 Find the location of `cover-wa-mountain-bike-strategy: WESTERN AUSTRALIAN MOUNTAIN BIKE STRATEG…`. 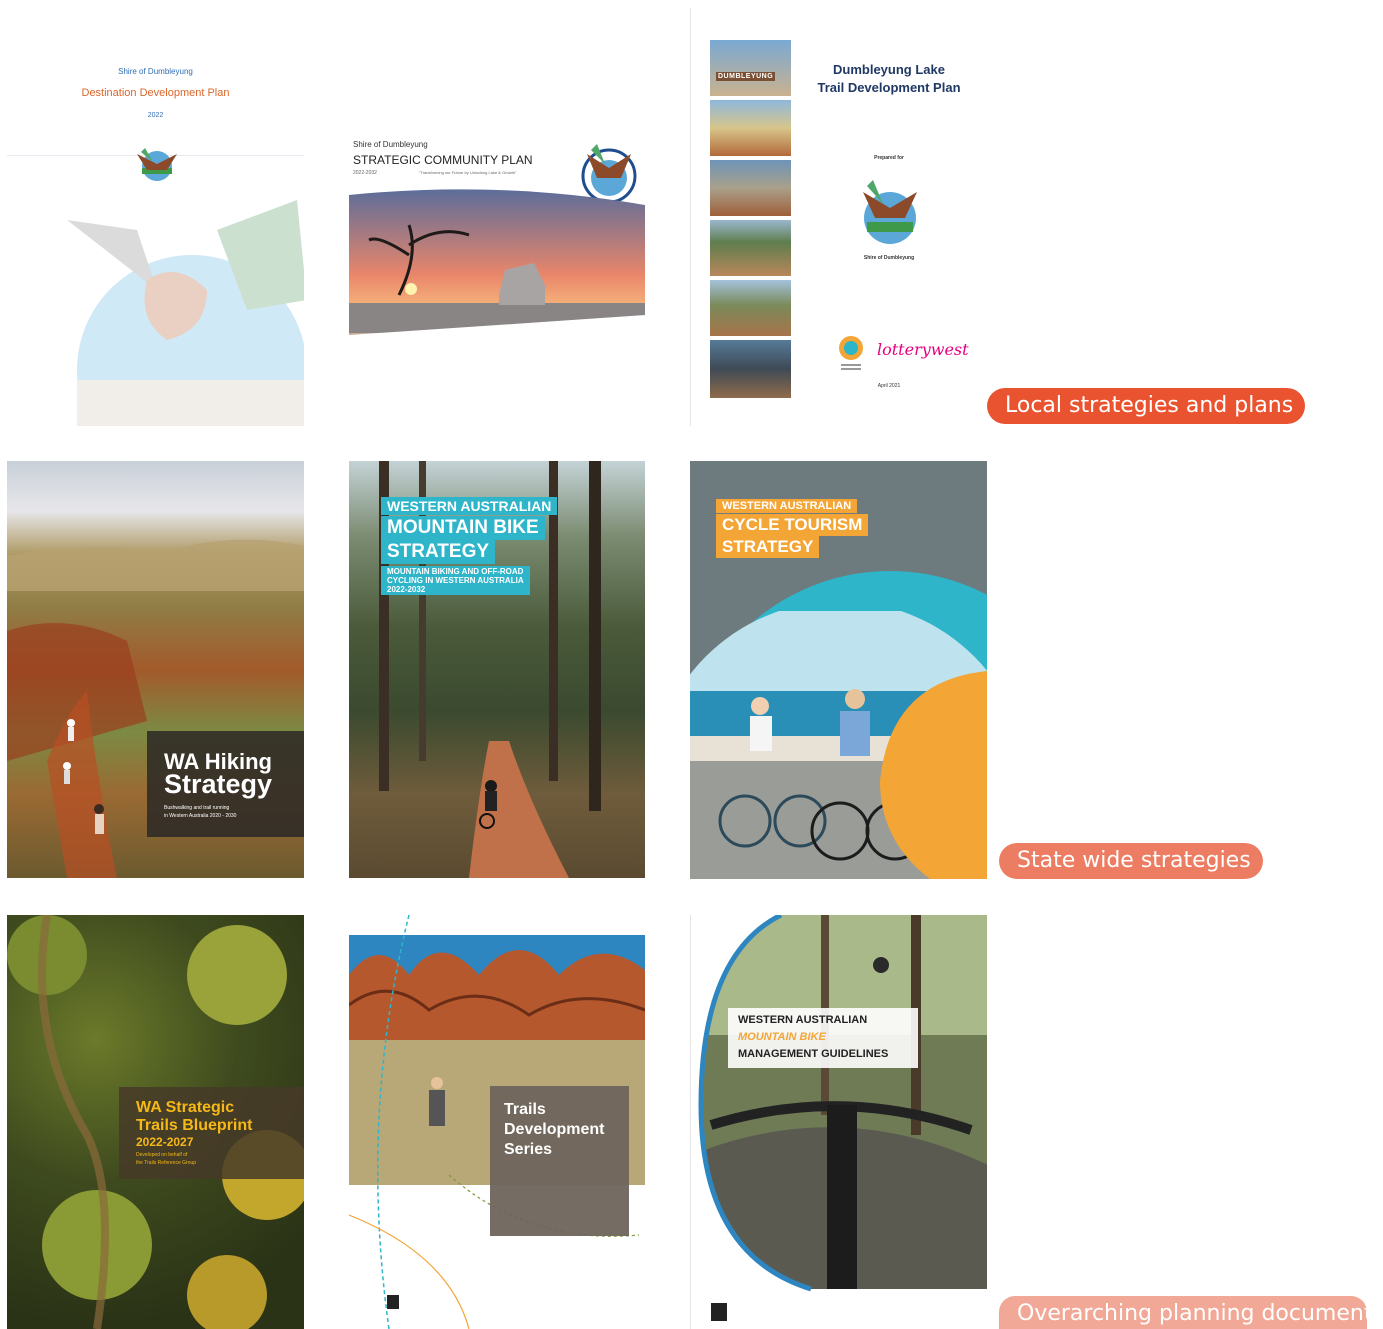

cover-wa-mountain-bike-strategy: WESTERN AUSTRALIAN MOUNTAIN BIKE STRATEG… is located at coordinates (497, 669).